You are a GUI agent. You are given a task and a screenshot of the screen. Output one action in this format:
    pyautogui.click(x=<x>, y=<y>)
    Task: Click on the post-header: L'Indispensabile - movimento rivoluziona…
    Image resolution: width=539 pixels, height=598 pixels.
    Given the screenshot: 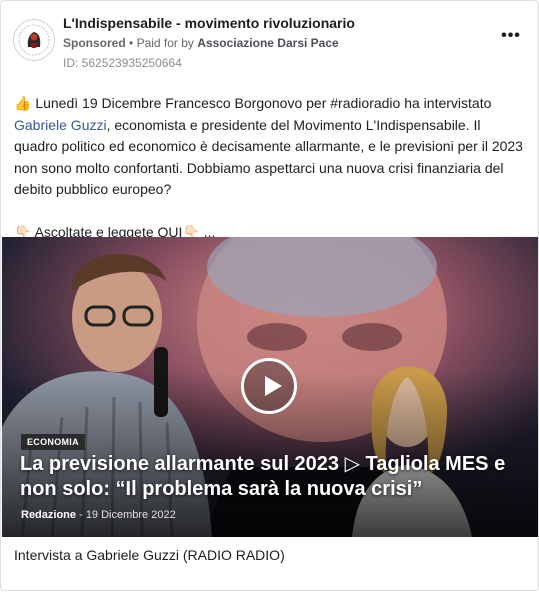 What is the action you would take?
    pyautogui.click(x=269, y=42)
    